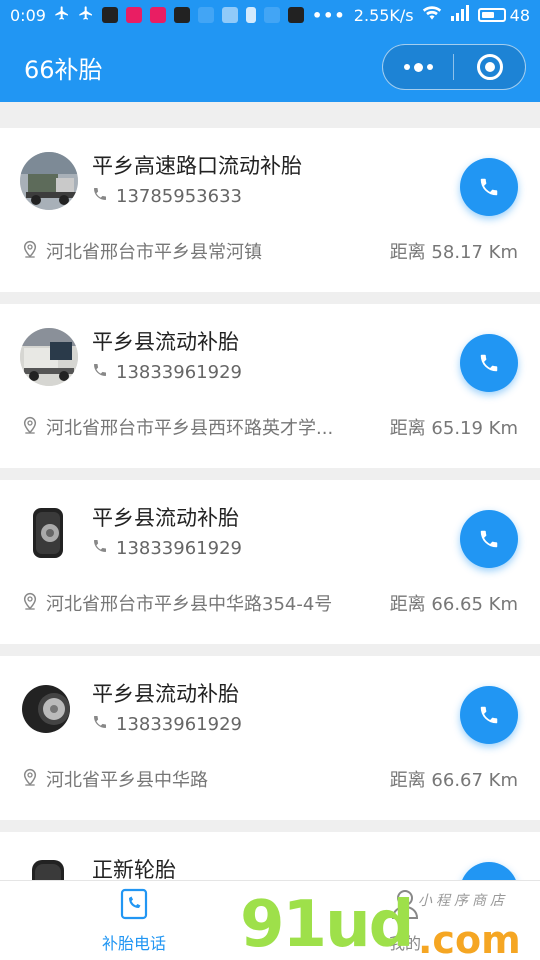  What do you see at coordinates (418, 67) in the screenshot?
I see `more-menu-button` at bounding box center [418, 67].